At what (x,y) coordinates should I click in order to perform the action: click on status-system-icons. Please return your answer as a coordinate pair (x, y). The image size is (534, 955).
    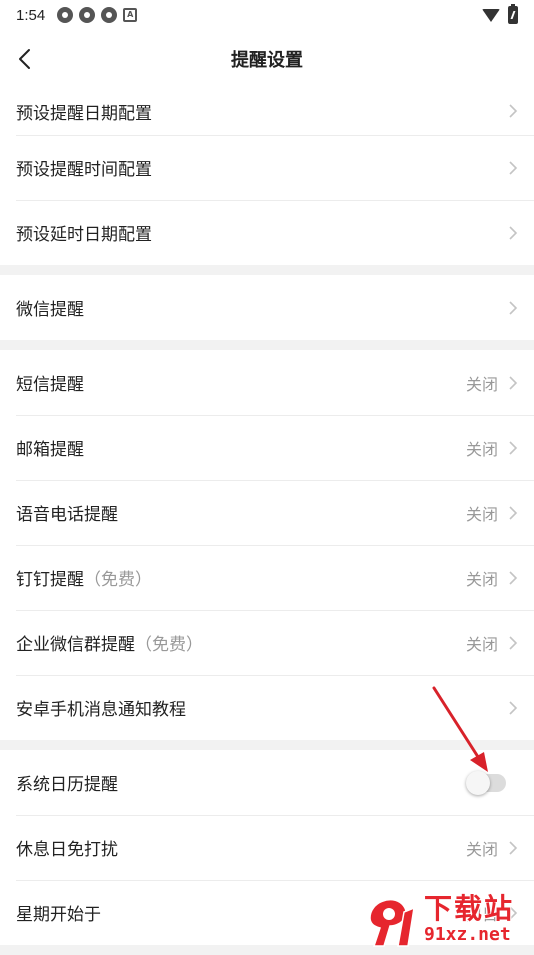
    Looking at the image, I should click on (500, 14).